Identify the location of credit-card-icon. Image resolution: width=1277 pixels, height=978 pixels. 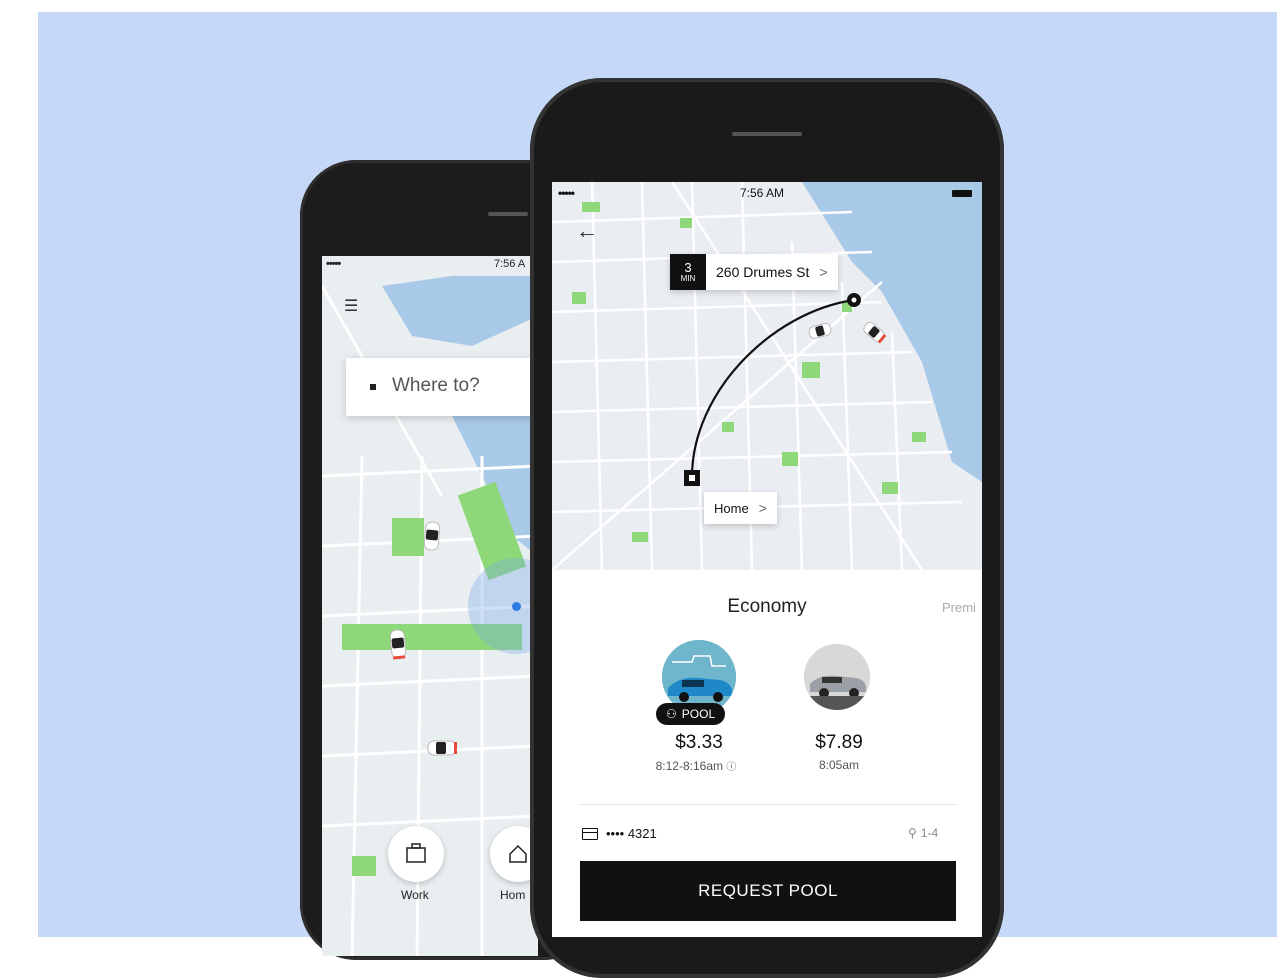
(590, 833).